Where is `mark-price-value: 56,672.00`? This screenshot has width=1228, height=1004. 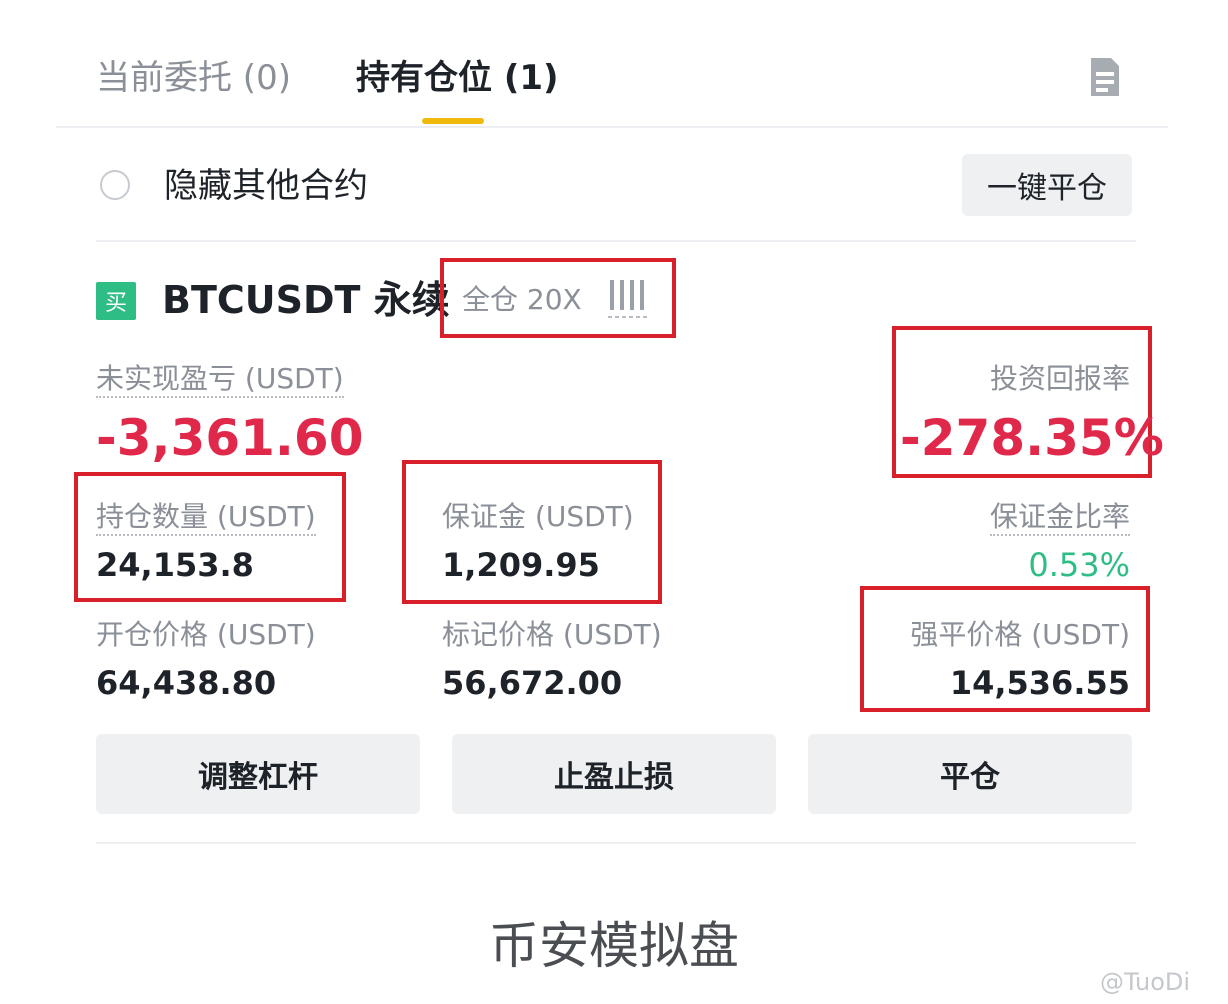 mark-price-value: 56,672.00 is located at coordinates (532, 683).